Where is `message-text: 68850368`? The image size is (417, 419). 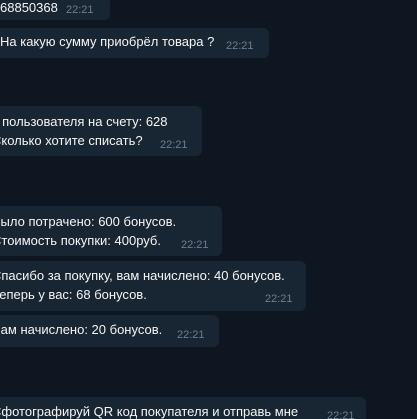 message-text: 68850368 is located at coordinates (29, 7).